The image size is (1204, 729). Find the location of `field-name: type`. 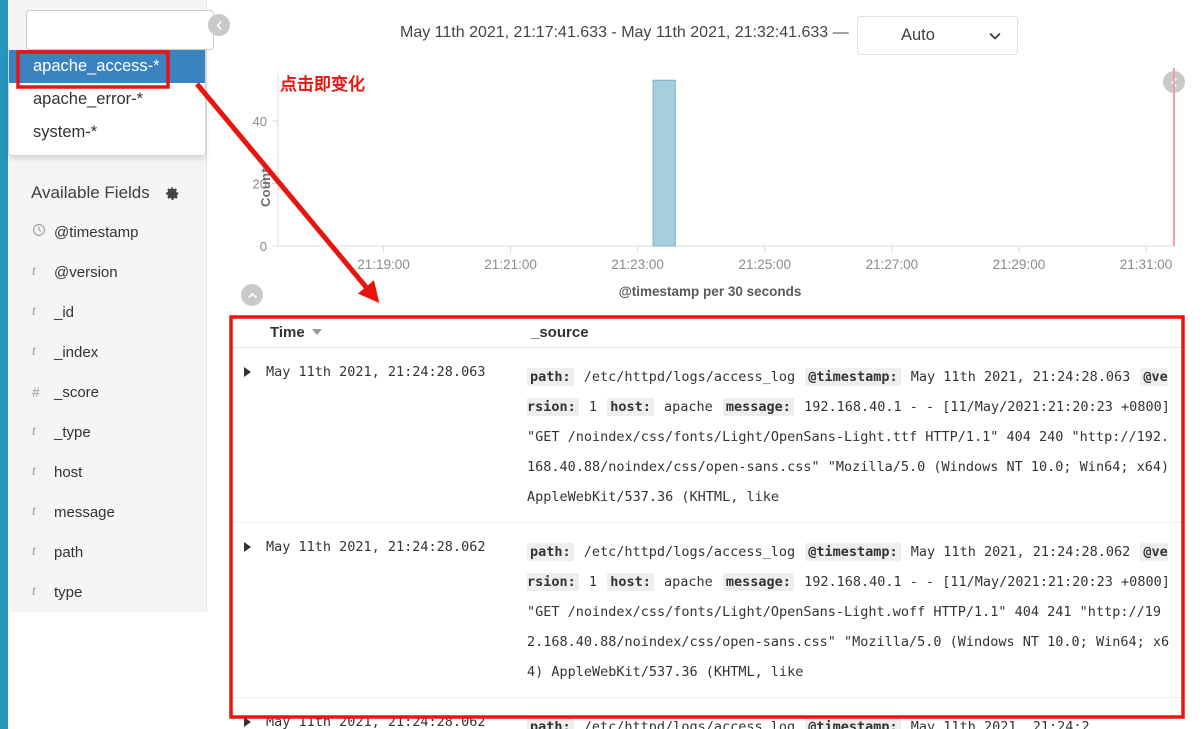

field-name: type is located at coordinates (68, 592).